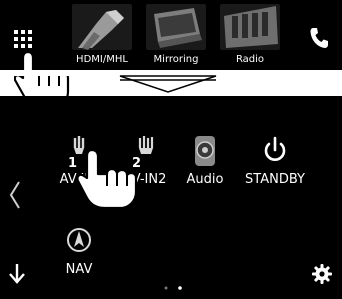 Image resolution: width=342 pixels, height=299 pixels. What do you see at coordinates (102, 27) in the screenshot?
I see `hdmi-cable-icon` at bounding box center [102, 27].